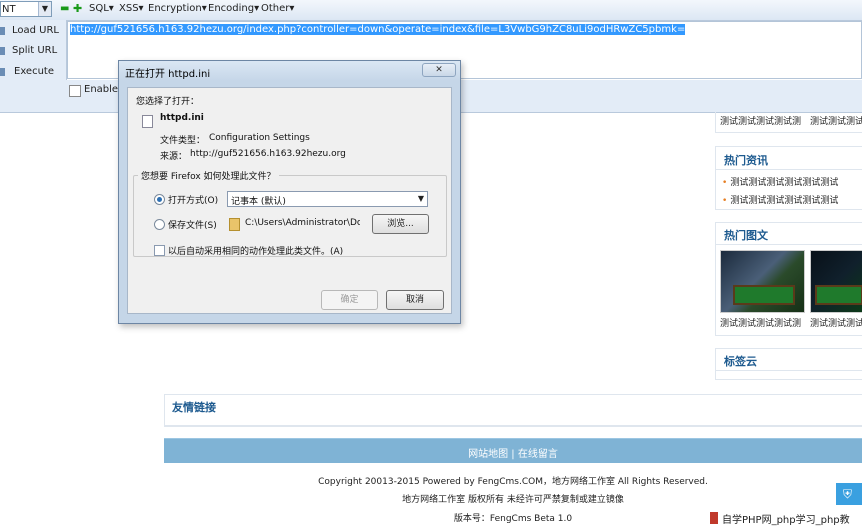 Image resolution: width=862 pixels, height=530 pixels. Describe the element at coordinates (746, 160) in the screenshot. I see `hot-news-title: 热门资讯` at that location.